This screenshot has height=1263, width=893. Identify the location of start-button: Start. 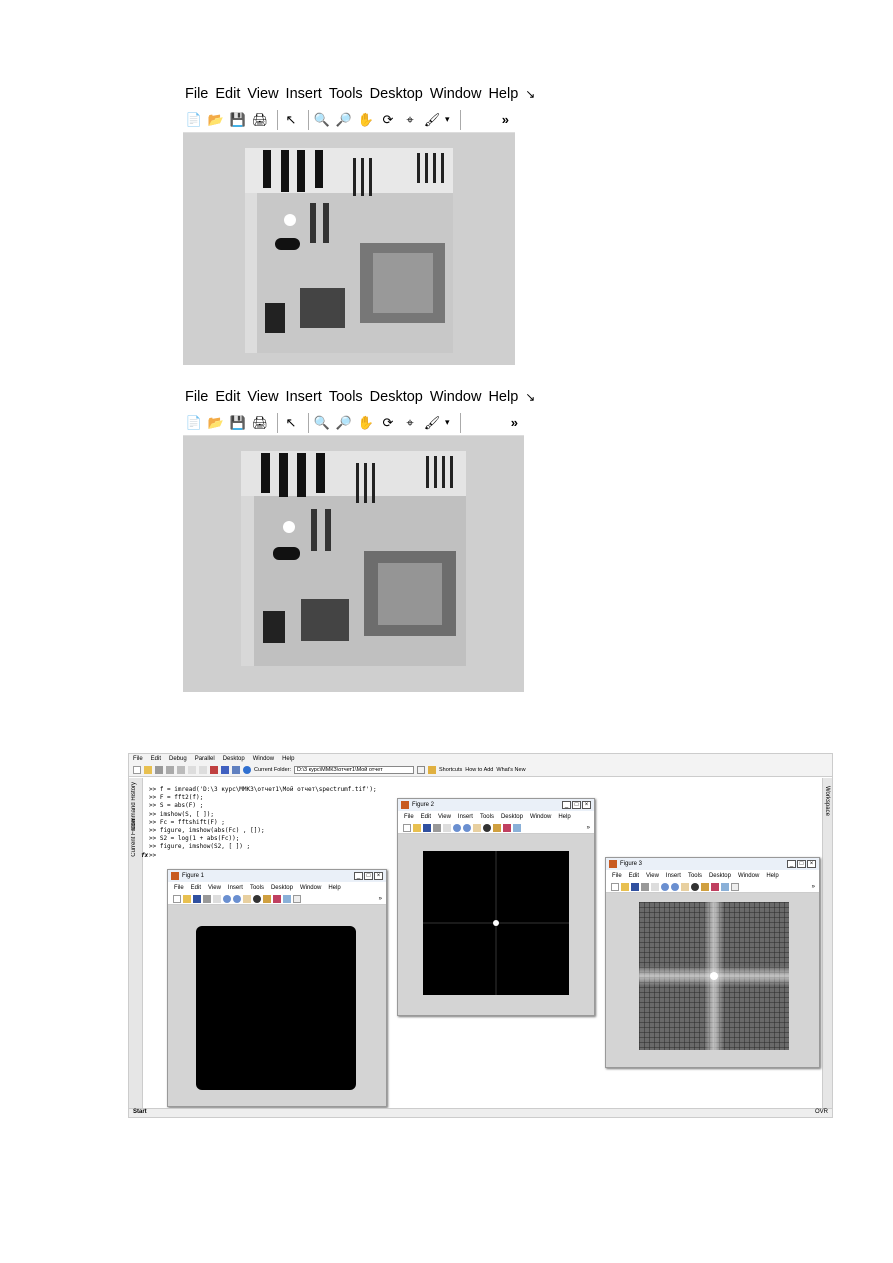
(140, 1112).